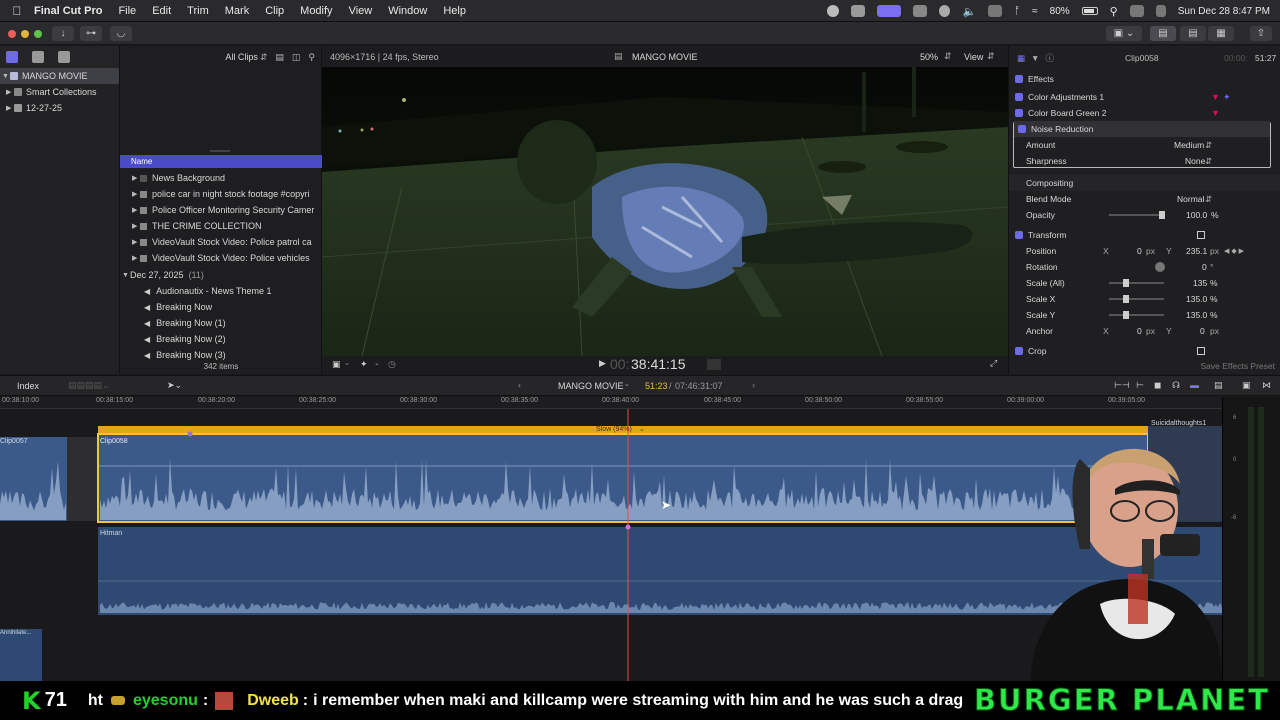 The image size is (1280, 720). Describe the element at coordinates (221, 323) in the screenshot. I see `list-item: ◀ Breaking Now (1)` at that location.